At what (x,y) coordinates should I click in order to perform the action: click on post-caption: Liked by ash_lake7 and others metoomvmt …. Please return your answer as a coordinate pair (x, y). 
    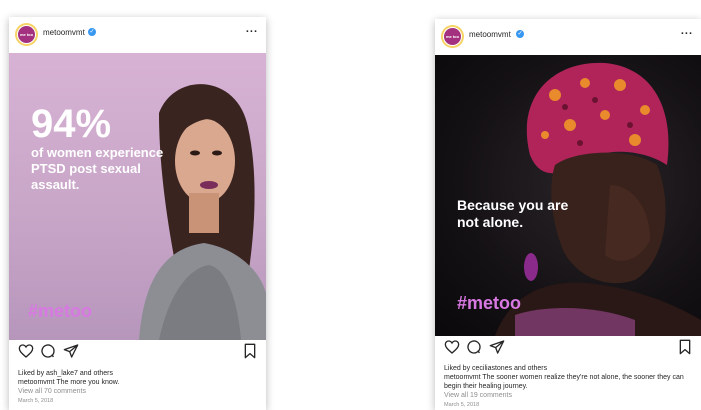
    Looking at the image, I should click on (139, 387).